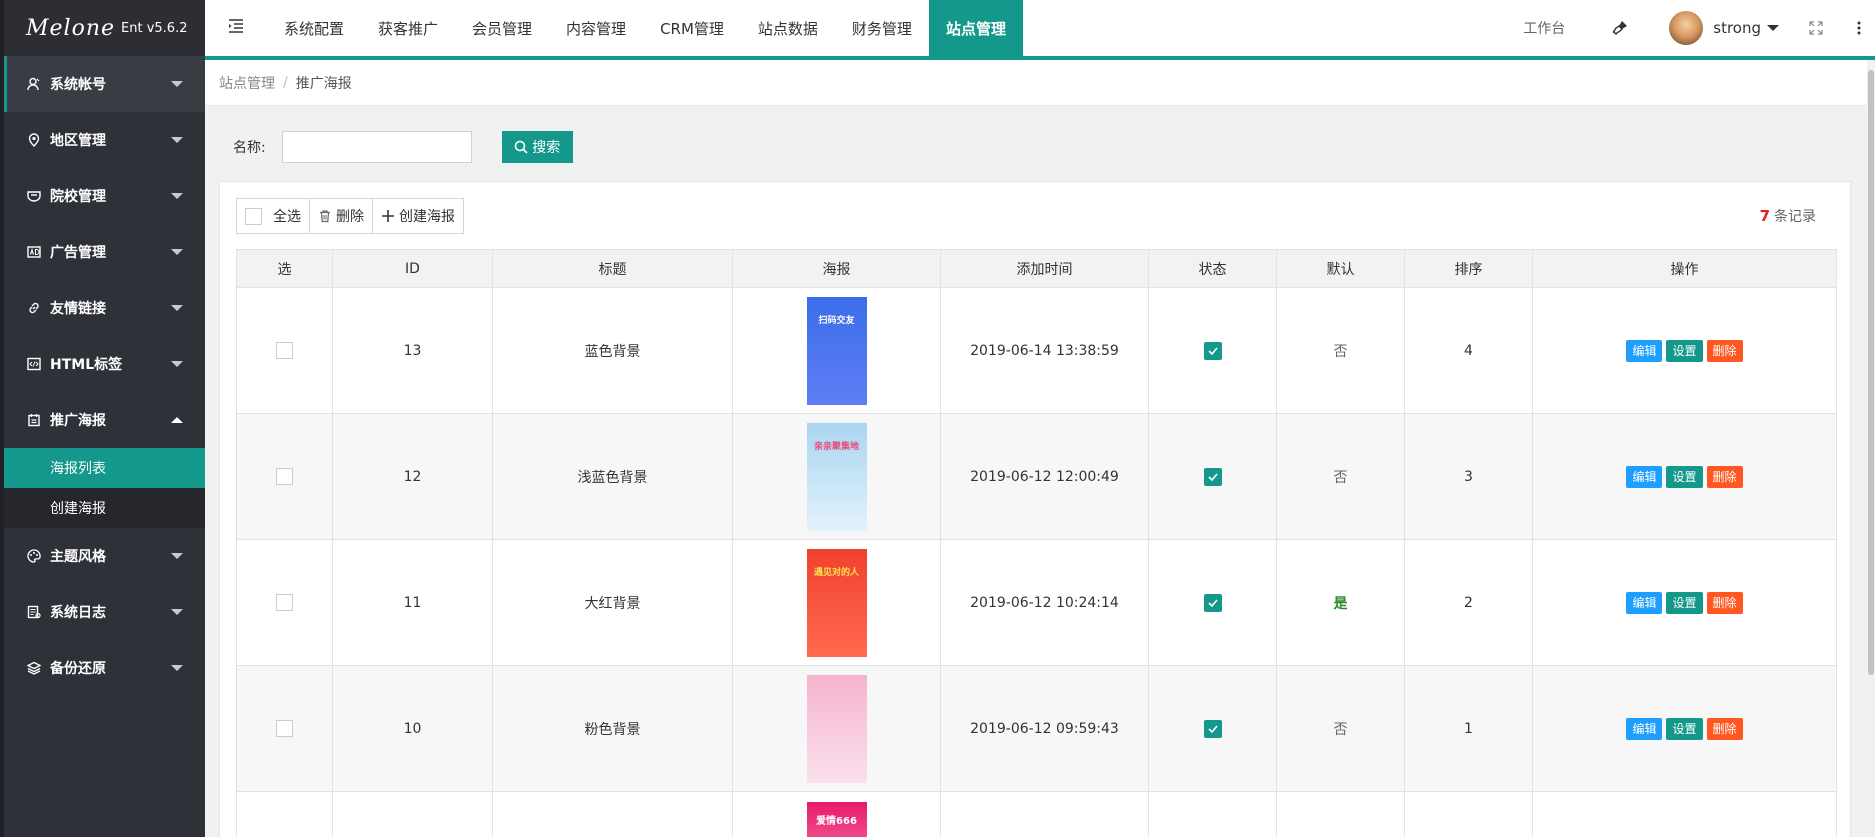 This screenshot has height=837, width=1875. I want to click on tab-label: 站点管理, so click(975, 28).